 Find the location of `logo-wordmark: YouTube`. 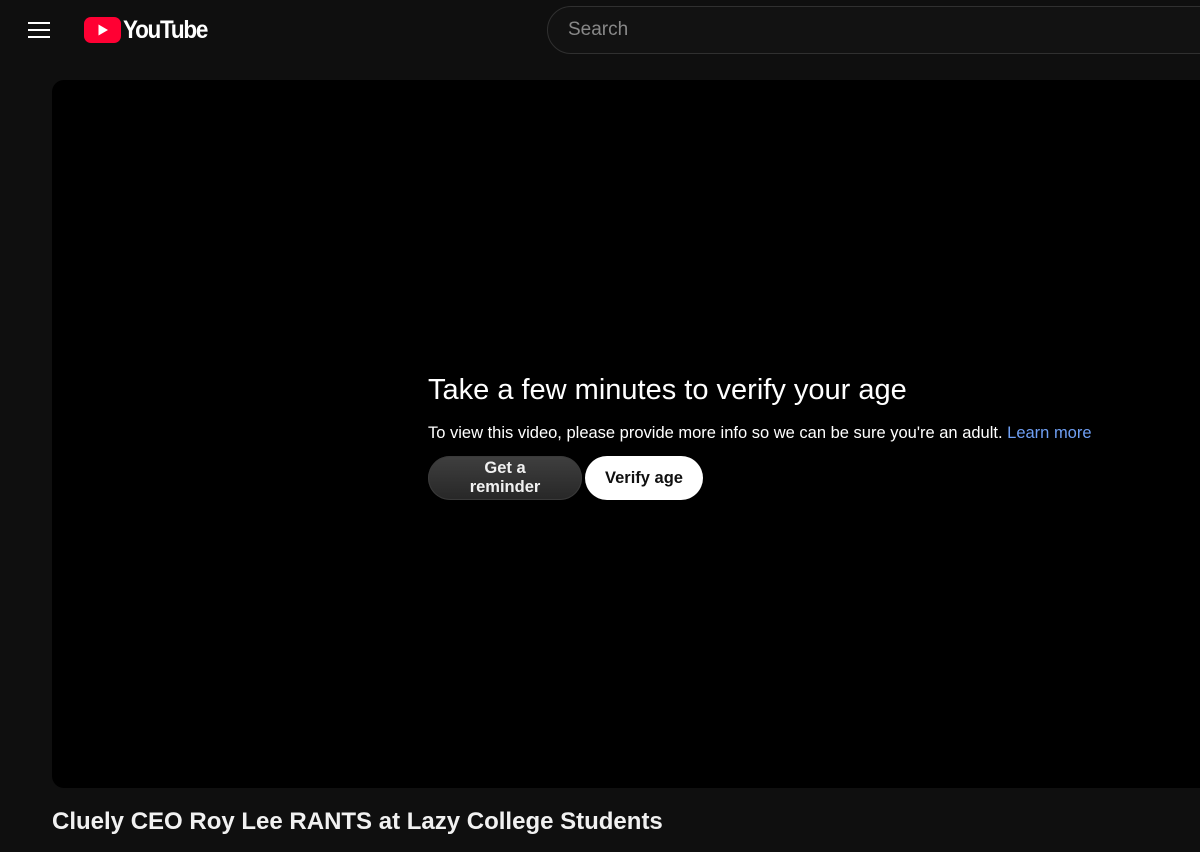

logo-wordmark: YouTube is located at coordinates (165, 29).